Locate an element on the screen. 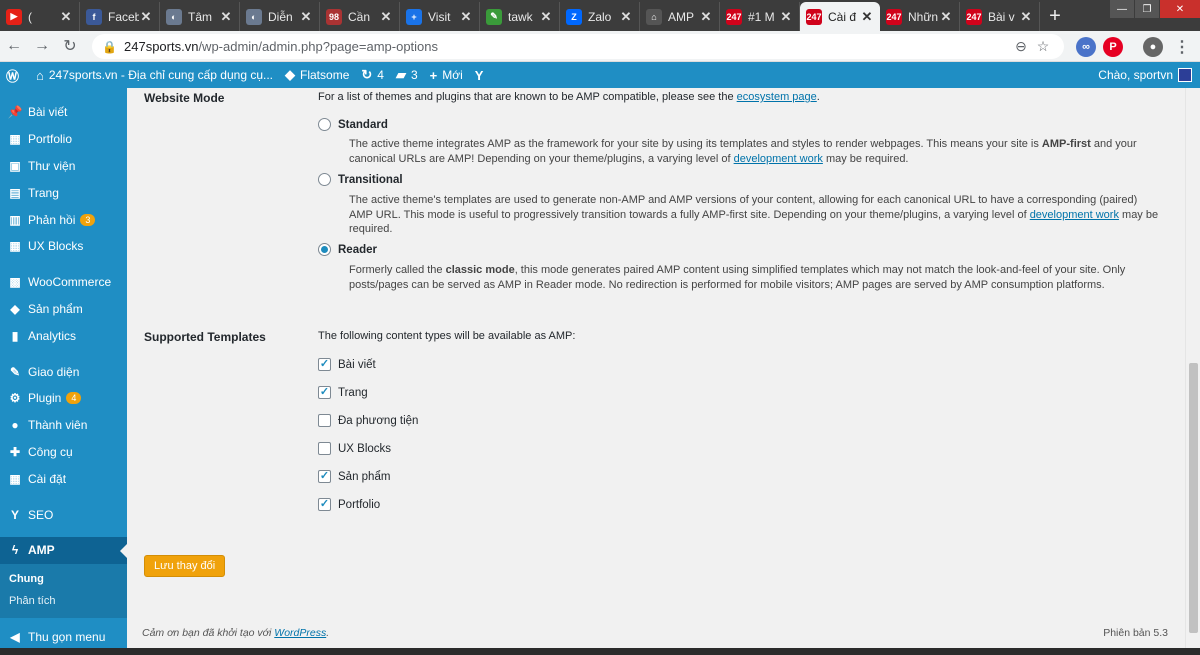 The height and width of the screenshot is (655, 1200). transitional-radio is located at coordinates (324, 179).